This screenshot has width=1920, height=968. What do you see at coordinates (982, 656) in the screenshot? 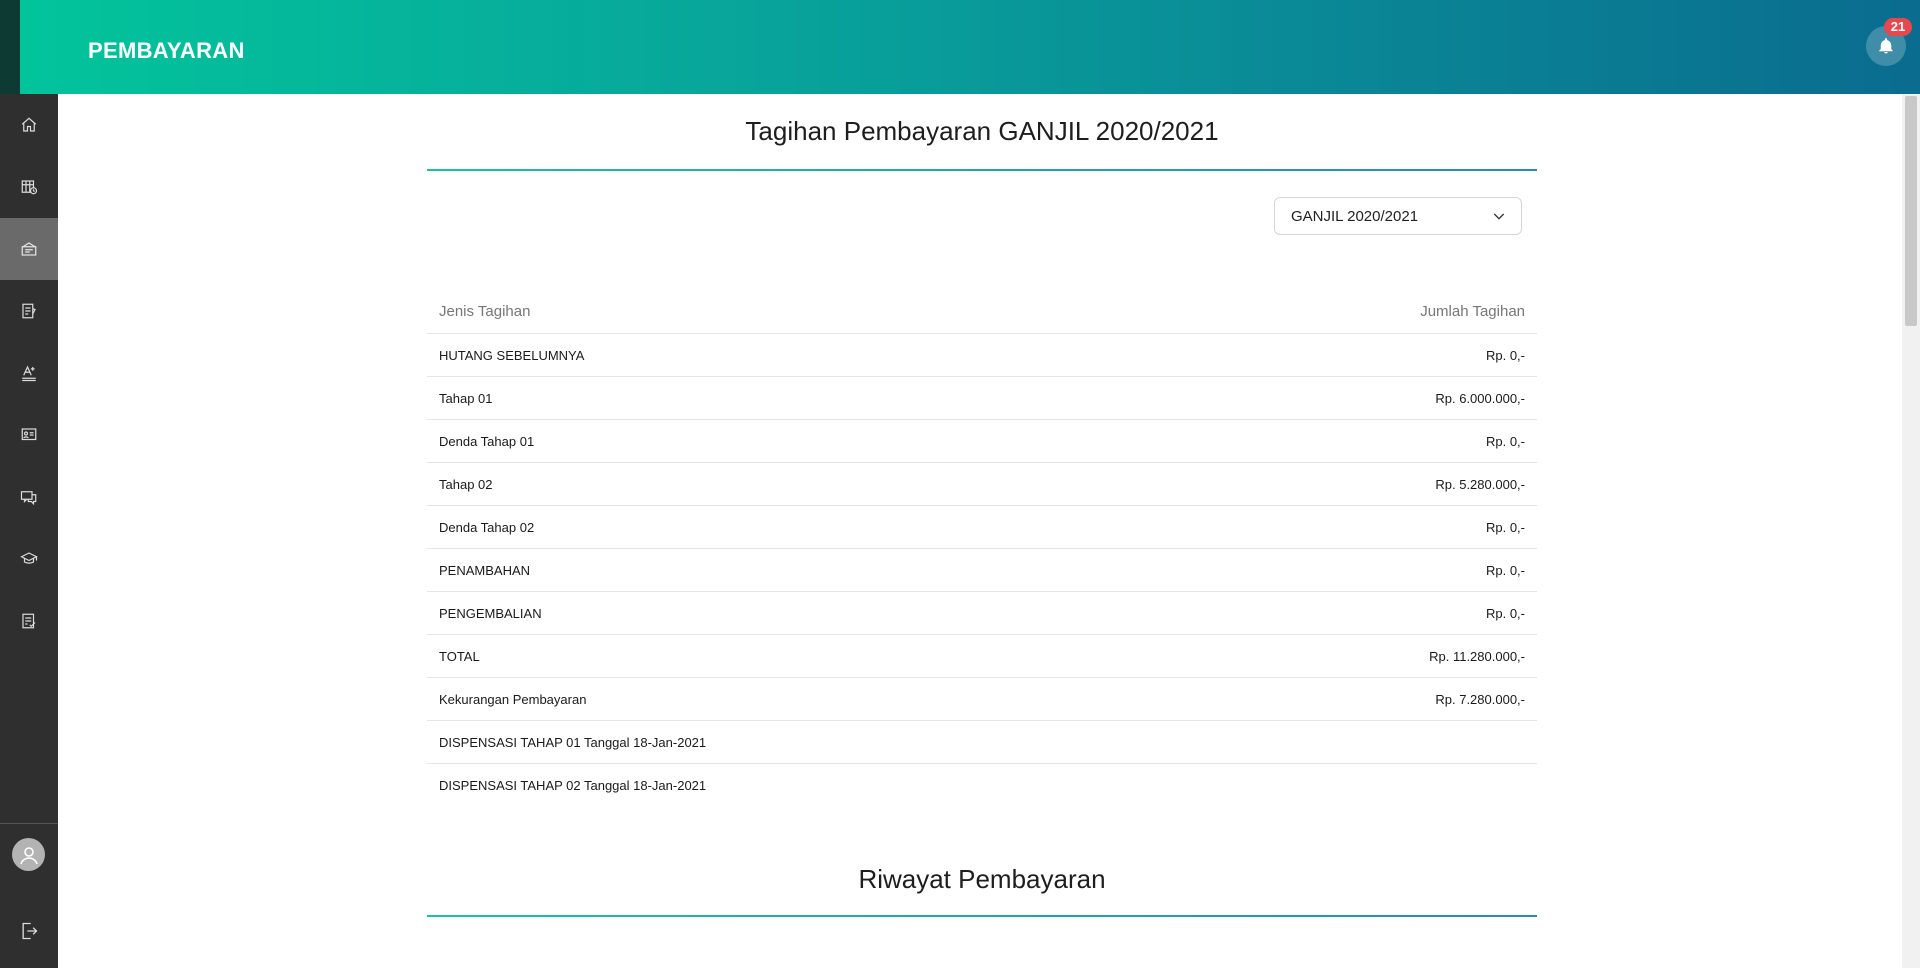
I see `table-row: TOTAL Rp. 11.280.000,-` at bounding box center [982, 656].